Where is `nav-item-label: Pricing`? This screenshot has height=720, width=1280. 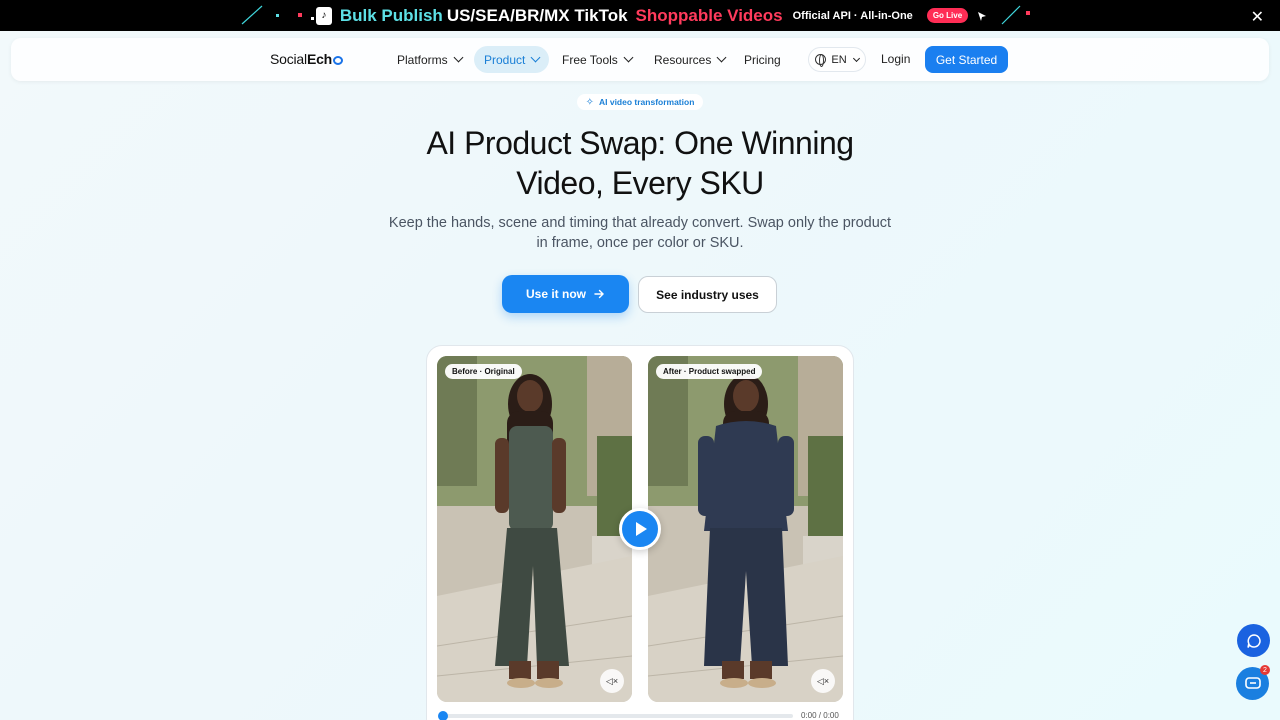 nav-item-label: Pricing is located at coordinates (762, 59).